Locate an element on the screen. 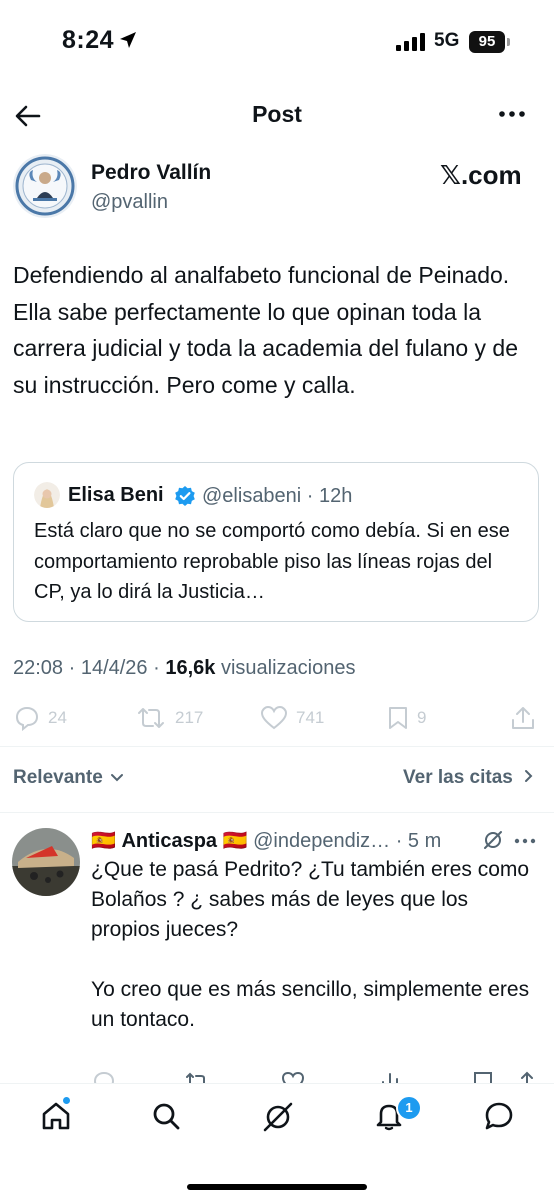 The height and width of the screenshot is (1201, 554). reply-author-avatar is located at coordinates (46, 862).